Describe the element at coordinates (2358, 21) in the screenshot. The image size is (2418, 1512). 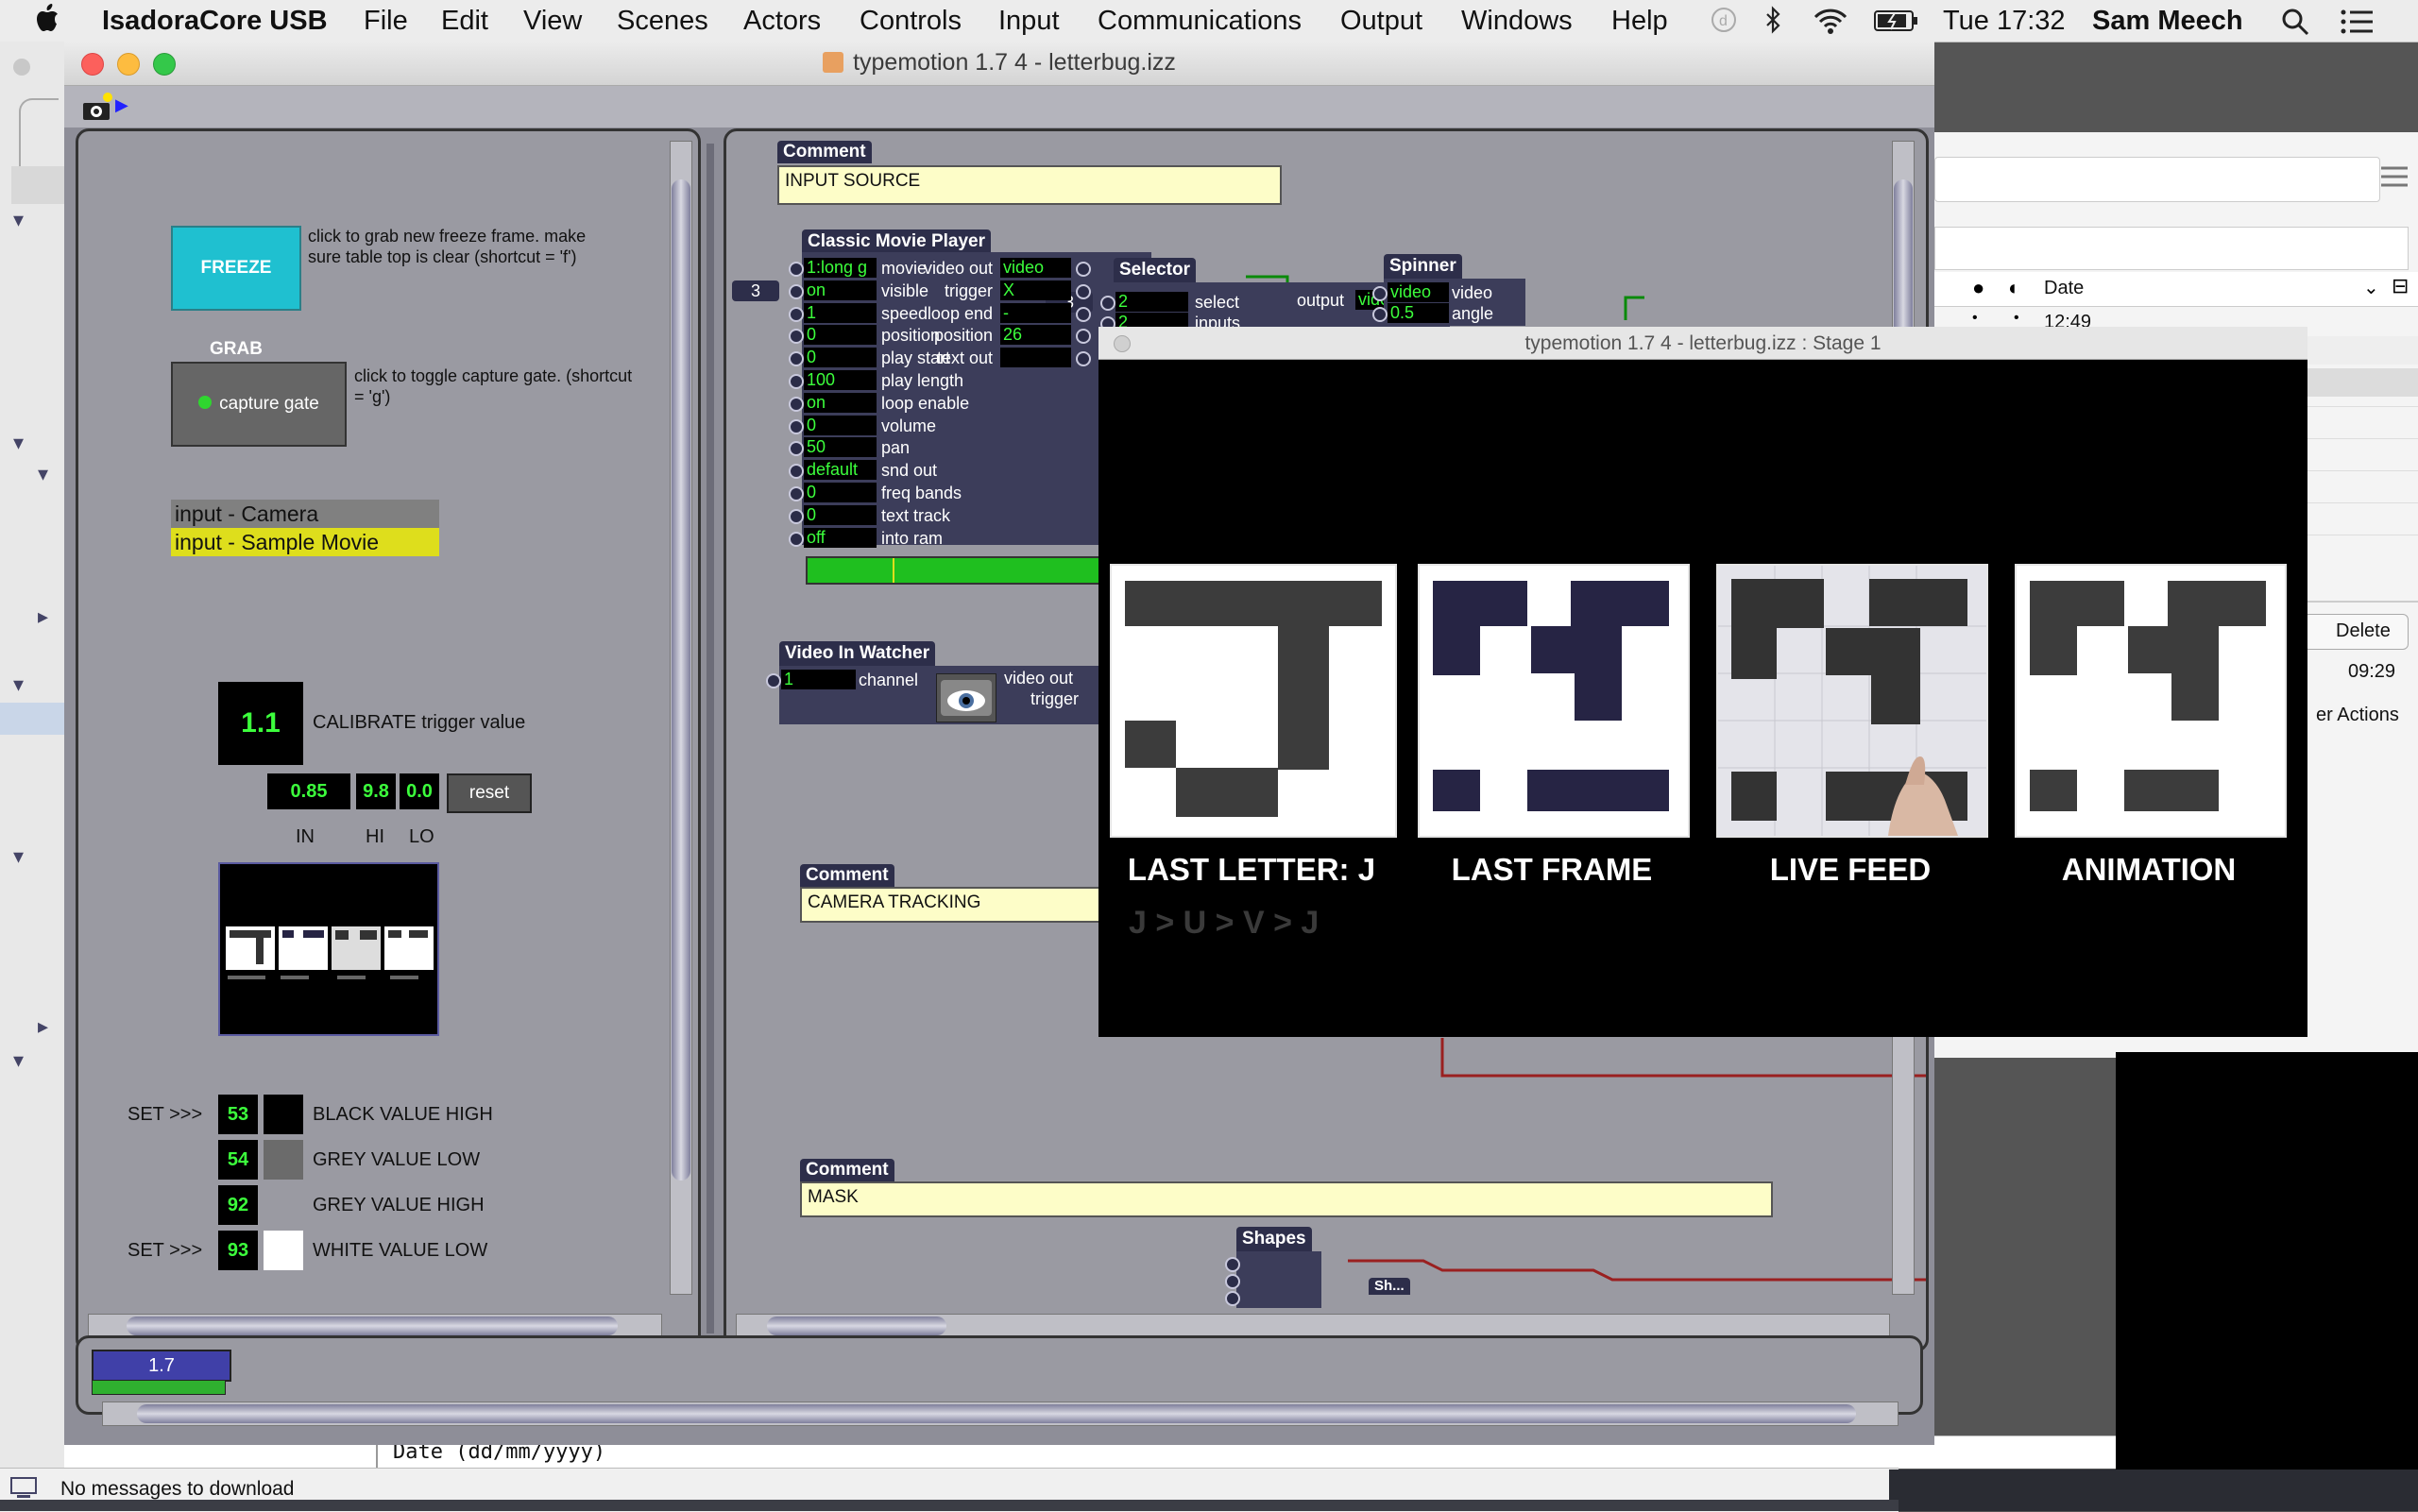
I see `notification-center-icon` at that location.